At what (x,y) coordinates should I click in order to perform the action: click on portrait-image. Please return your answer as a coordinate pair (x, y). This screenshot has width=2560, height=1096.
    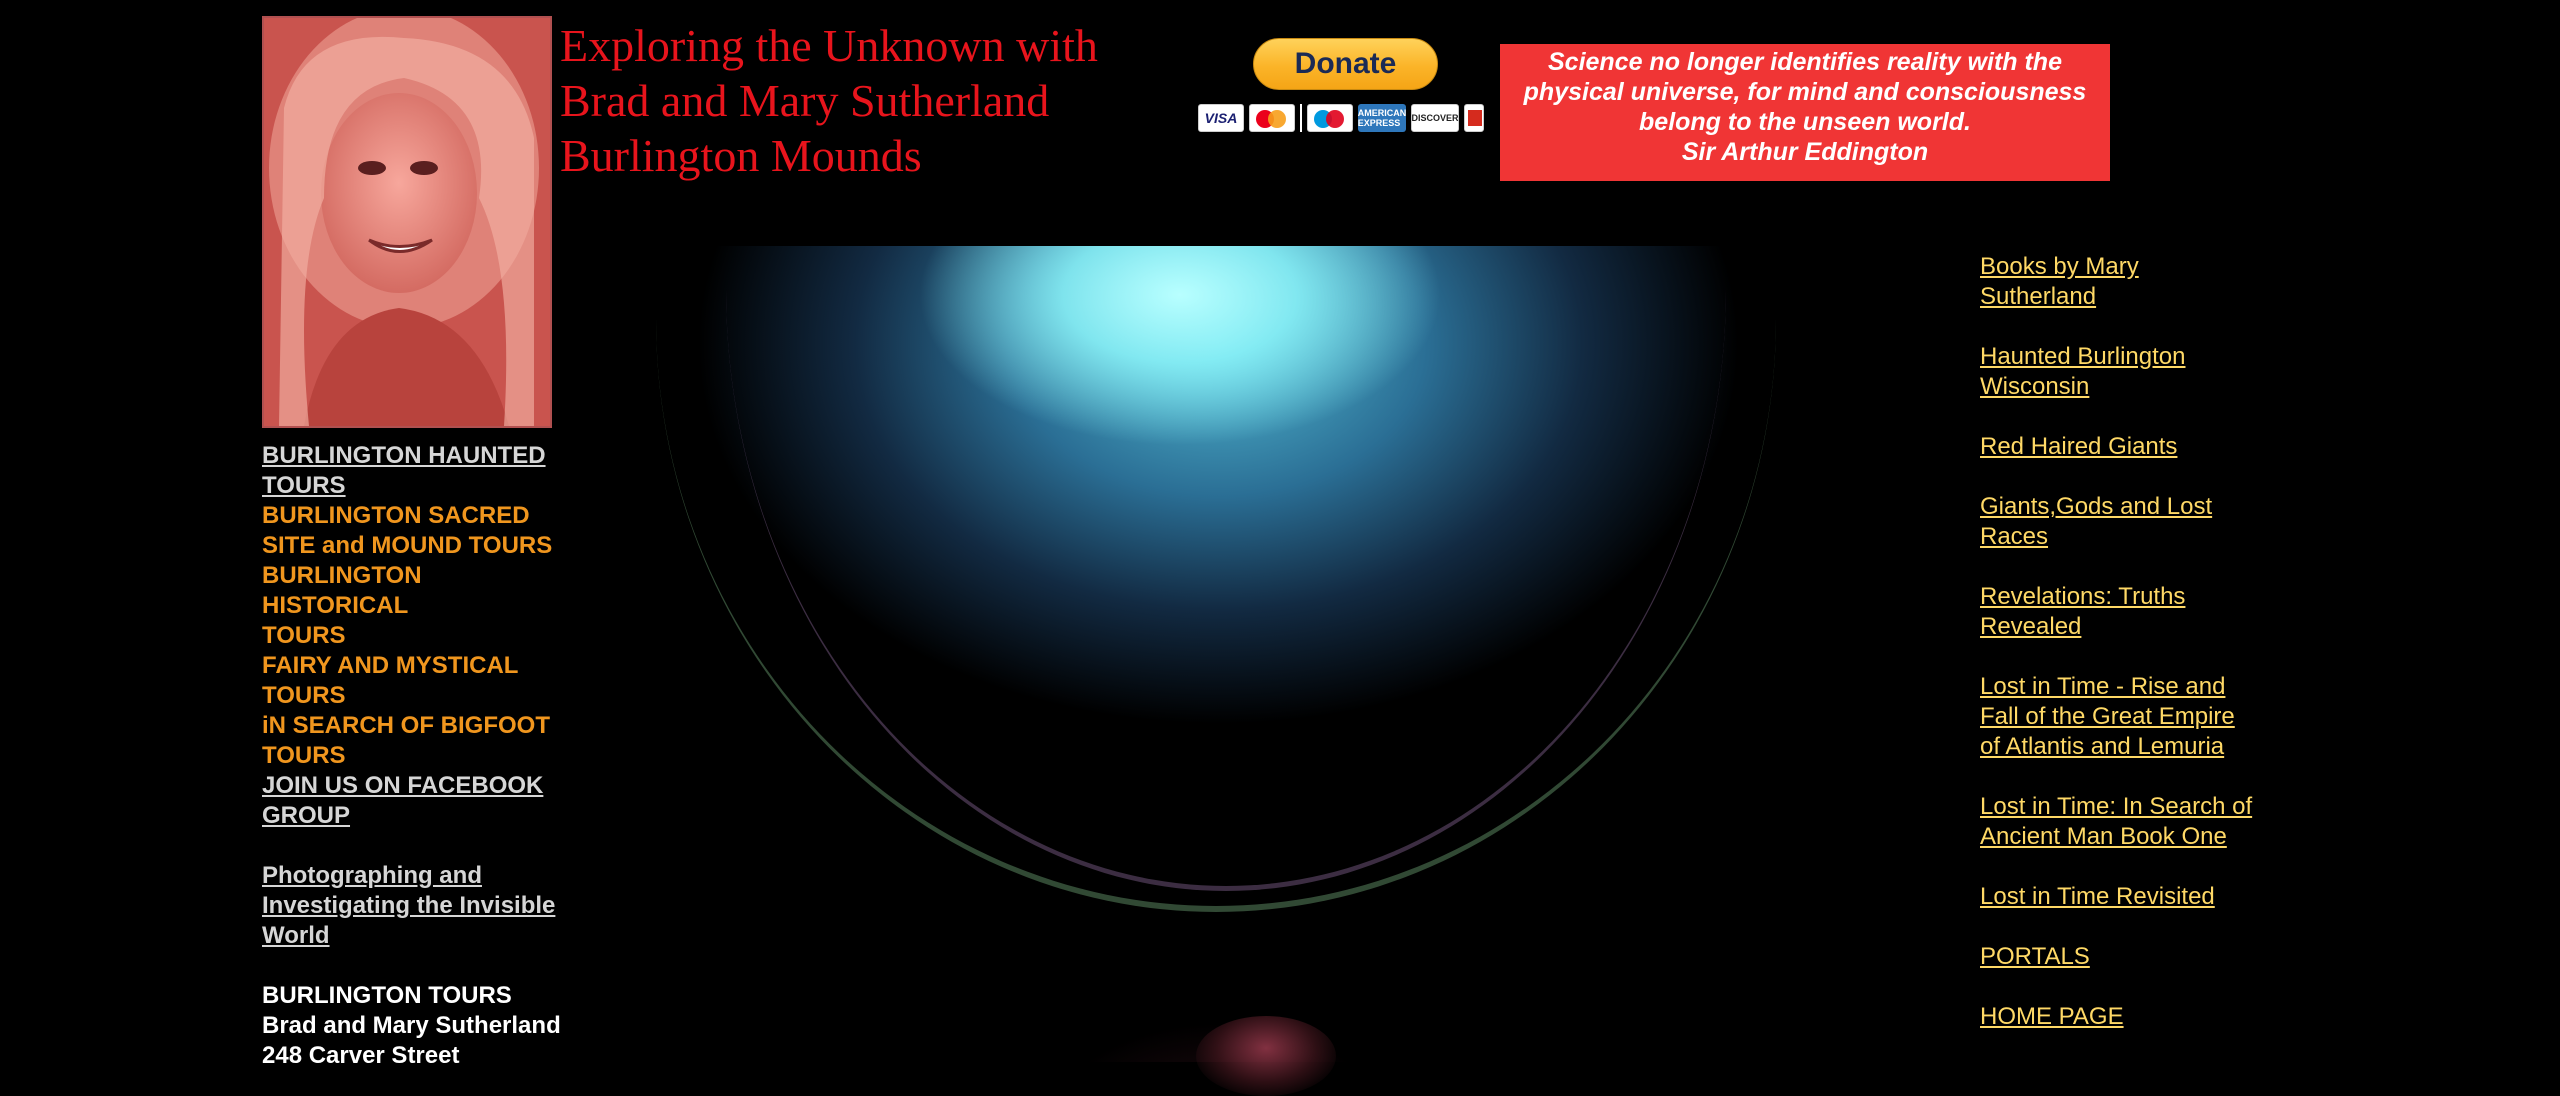
    Looking at the image, I should click on (407, 222).